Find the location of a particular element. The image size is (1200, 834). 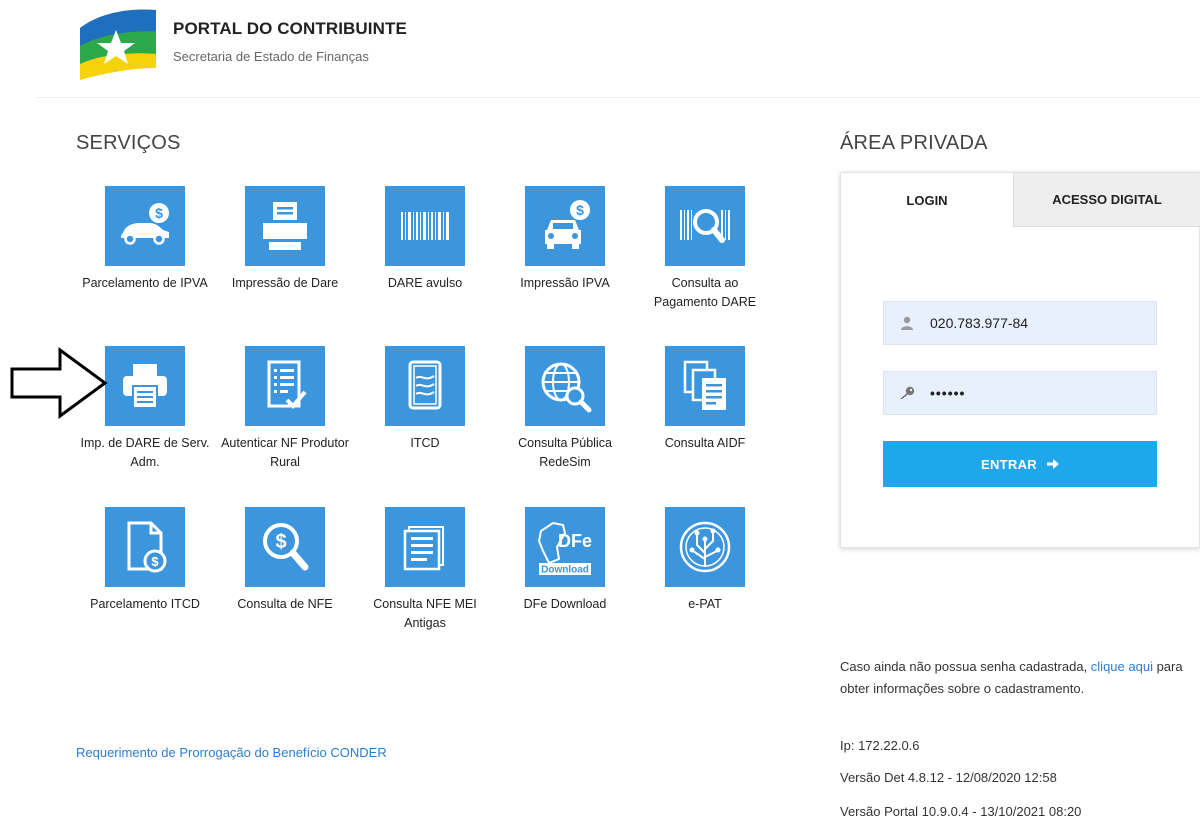

service-label: DFe Download is located at coordinates (565, 604).